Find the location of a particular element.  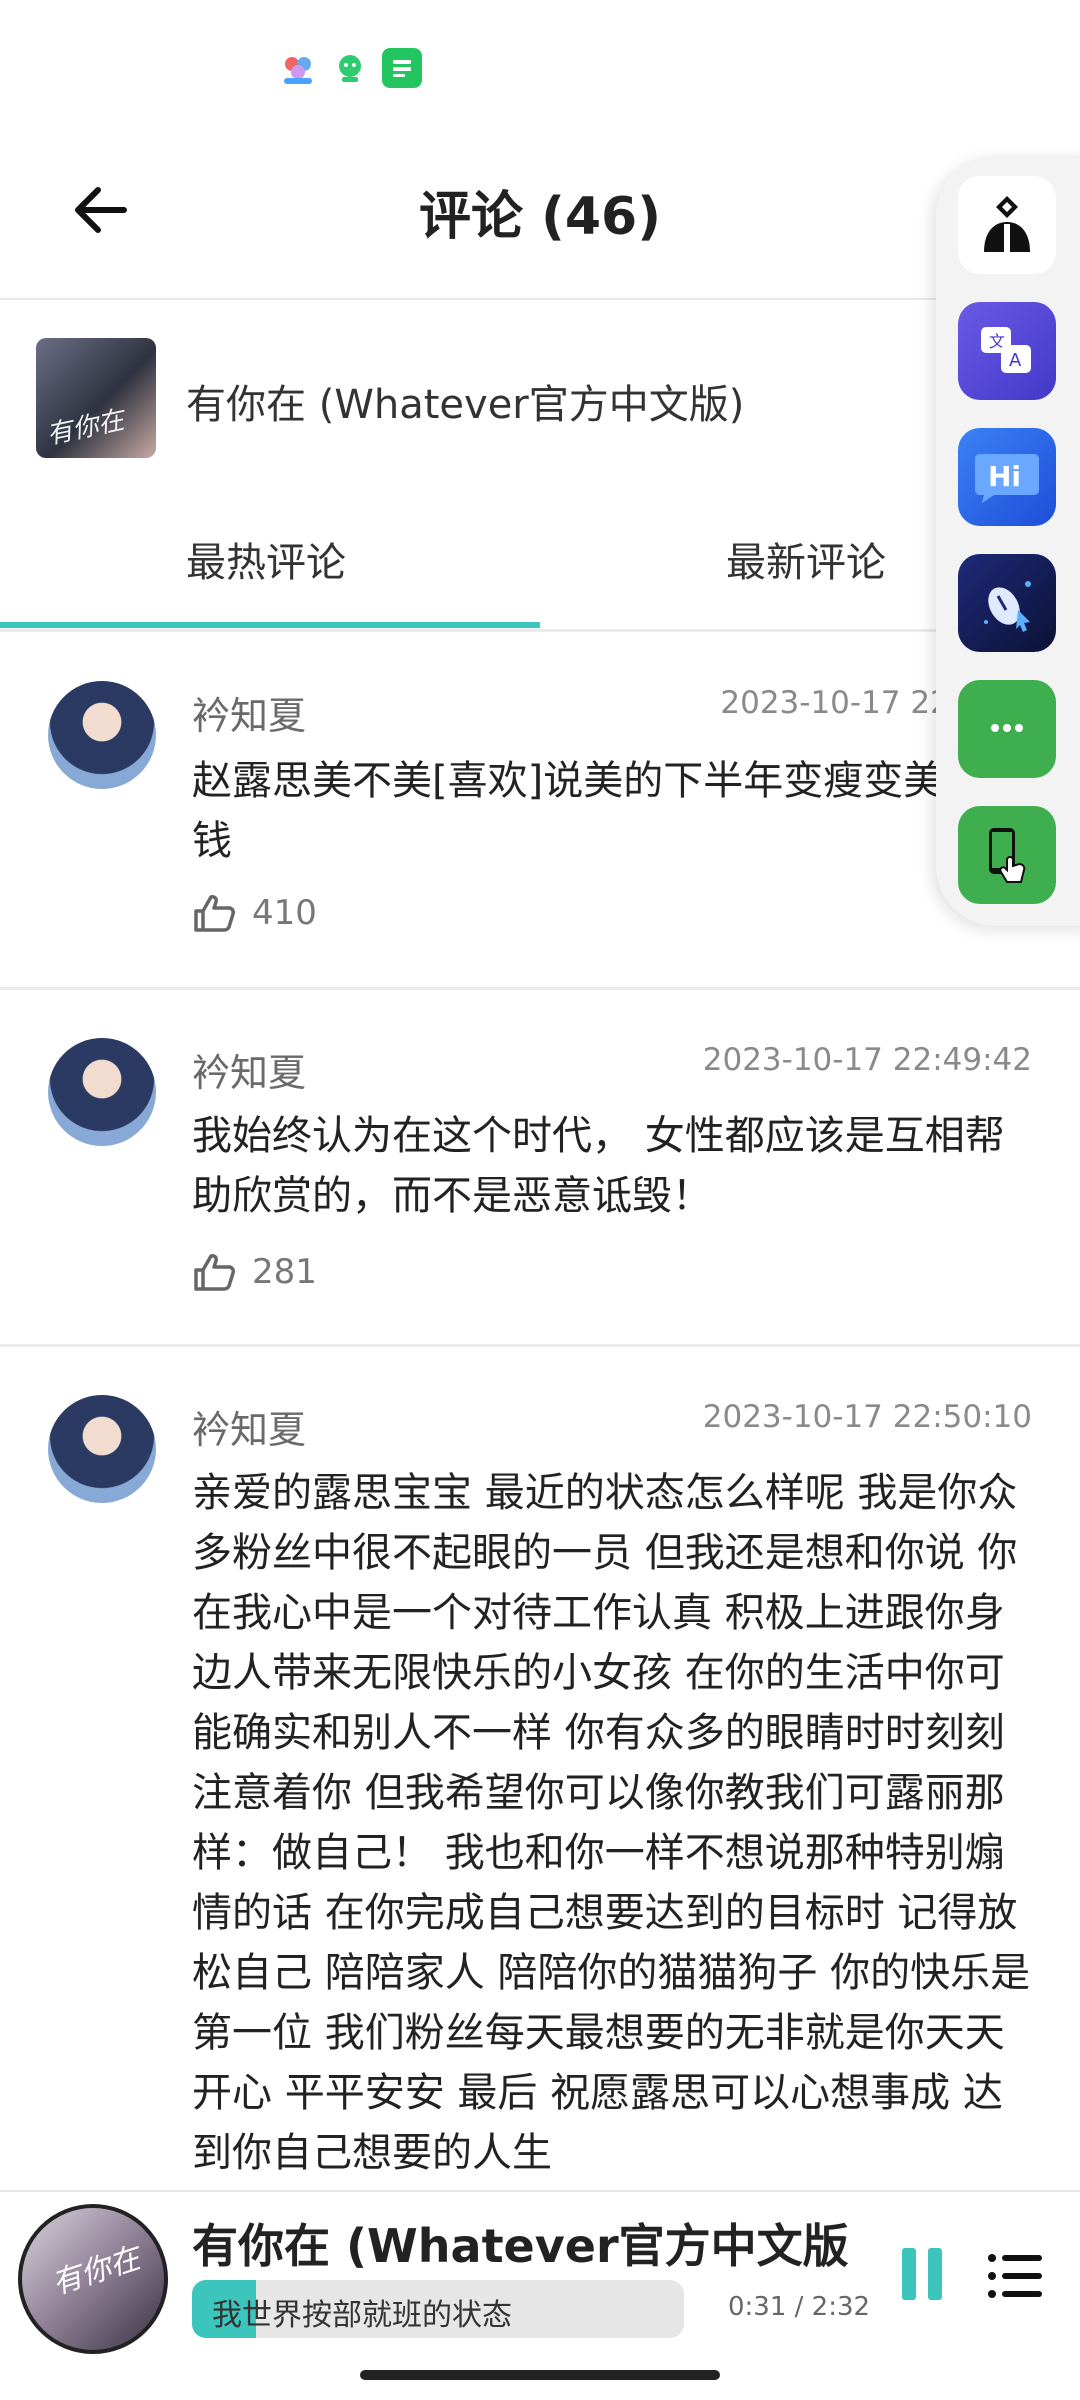

comment-content: 我始终认为在这个时代， 女性都应该是互相帮助欣赏的，而不是恶意诋毁！ is located at coordinates (598, 1166).